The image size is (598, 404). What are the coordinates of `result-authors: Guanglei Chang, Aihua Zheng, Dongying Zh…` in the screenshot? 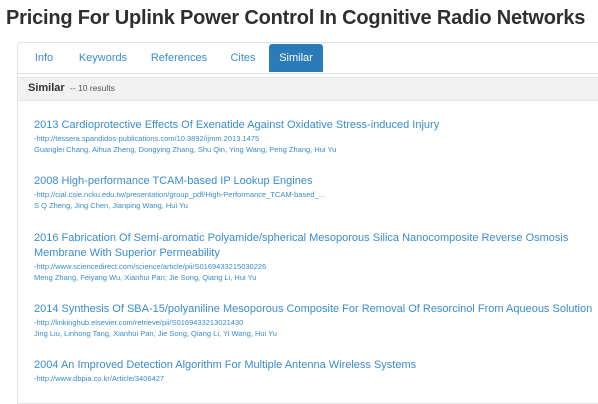 It's located at (185, 149).